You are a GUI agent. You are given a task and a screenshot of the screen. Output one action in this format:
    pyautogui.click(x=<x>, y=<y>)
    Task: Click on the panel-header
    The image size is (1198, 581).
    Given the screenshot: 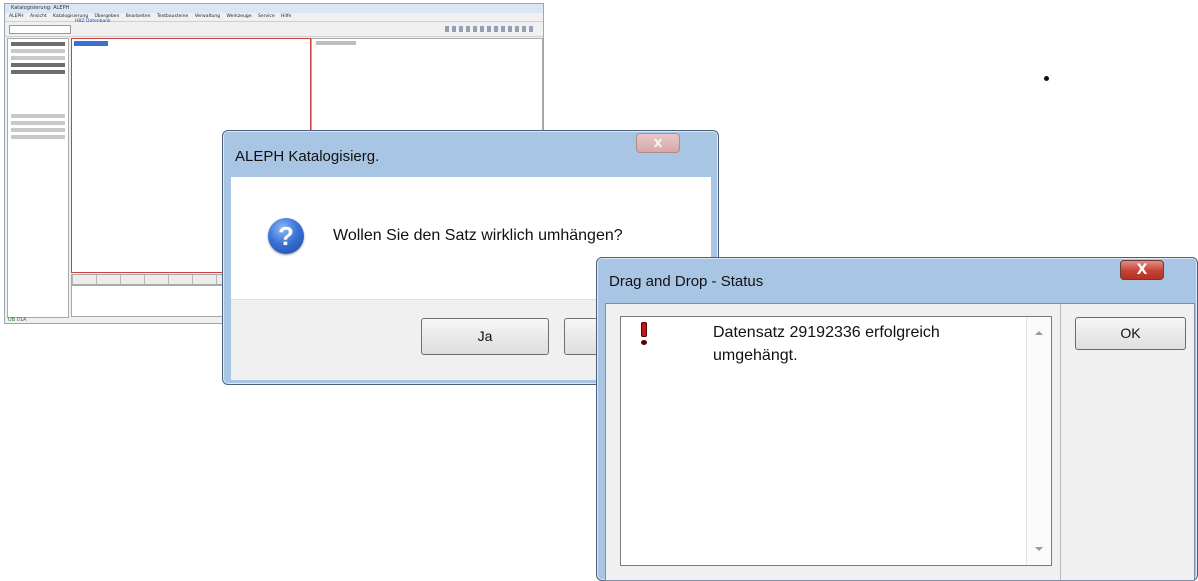 What is the action you would take?
    pyautogui.click(x=336, y=43)
    